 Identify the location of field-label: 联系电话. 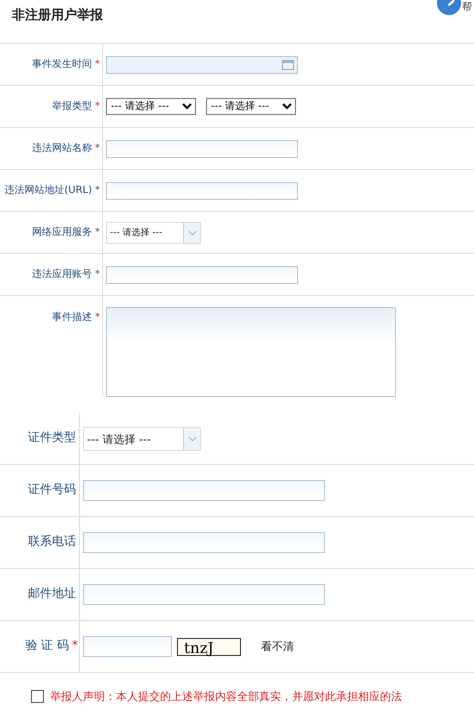
(52, 541).